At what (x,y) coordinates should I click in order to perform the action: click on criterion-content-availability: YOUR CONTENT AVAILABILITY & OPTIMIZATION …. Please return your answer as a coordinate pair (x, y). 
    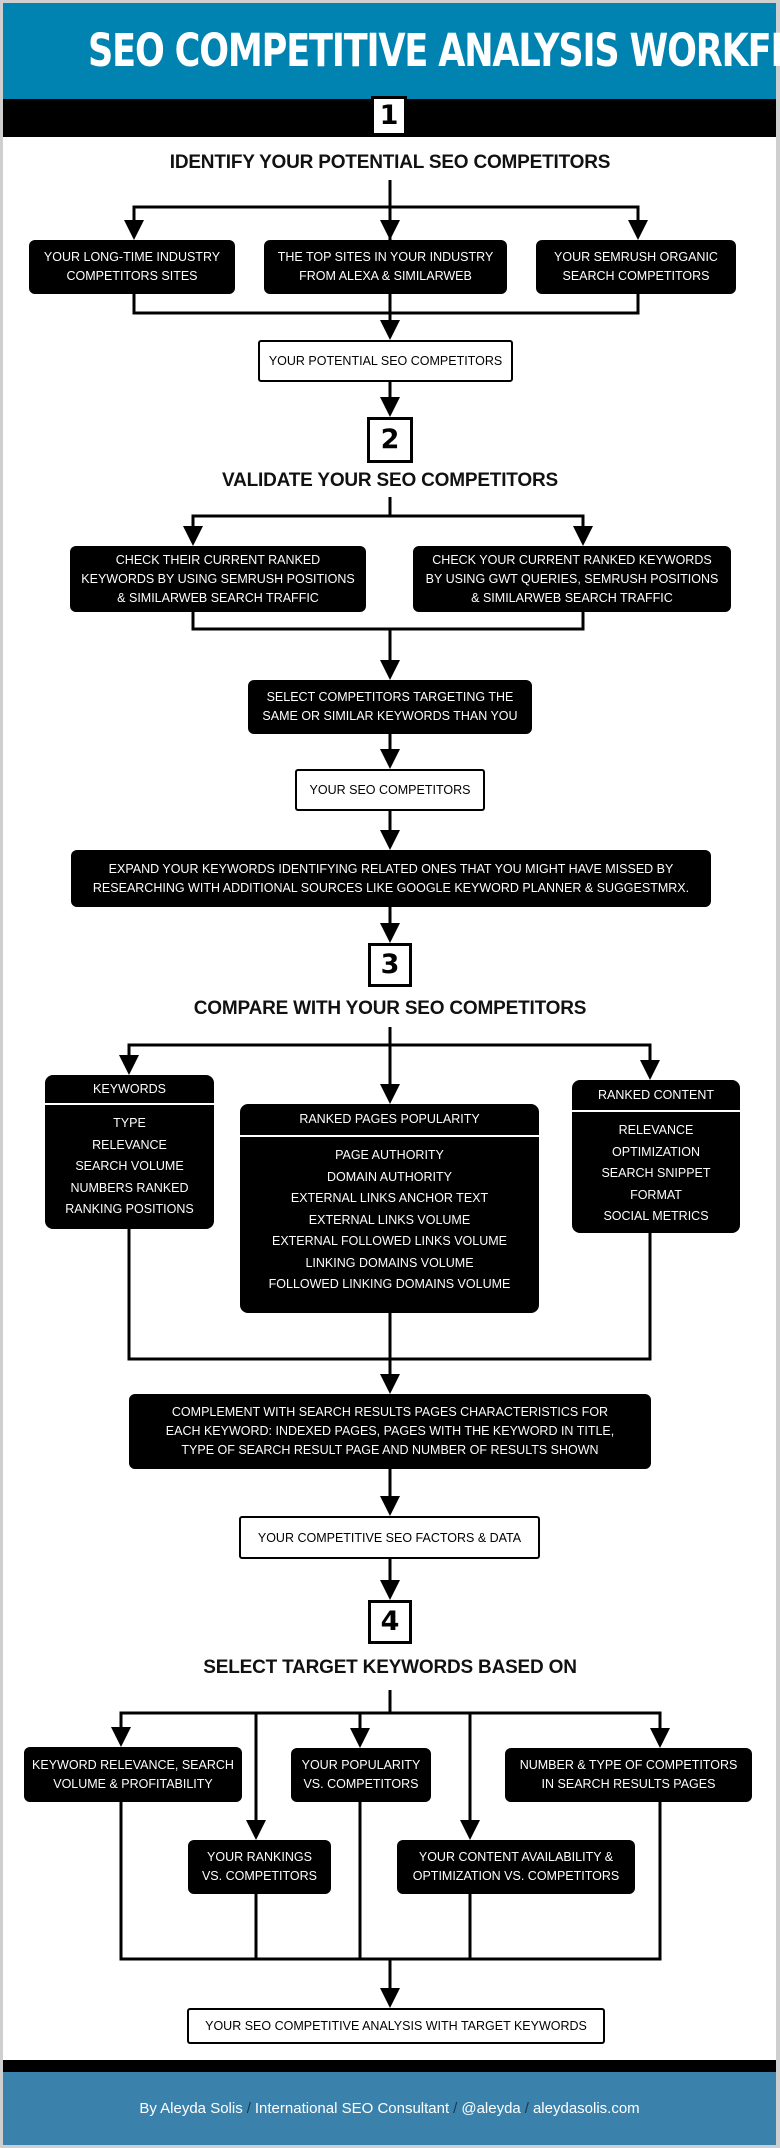
    Looking at the image, I should click on (516, 1867).